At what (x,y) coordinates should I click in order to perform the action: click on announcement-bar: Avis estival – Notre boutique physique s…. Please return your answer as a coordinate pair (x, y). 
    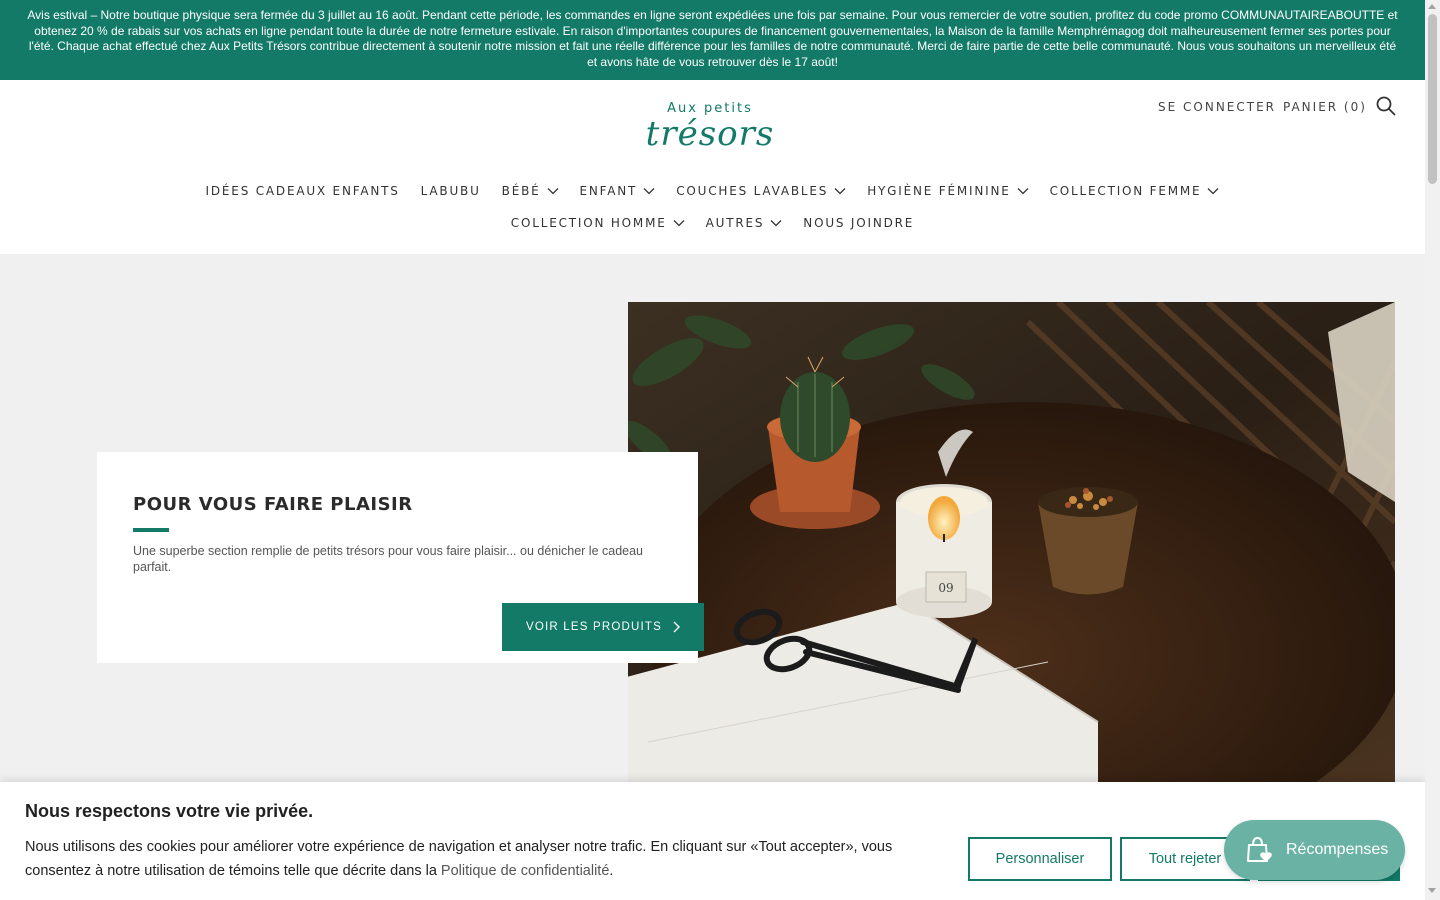
    Looking at the image, I should click on (712, 40).